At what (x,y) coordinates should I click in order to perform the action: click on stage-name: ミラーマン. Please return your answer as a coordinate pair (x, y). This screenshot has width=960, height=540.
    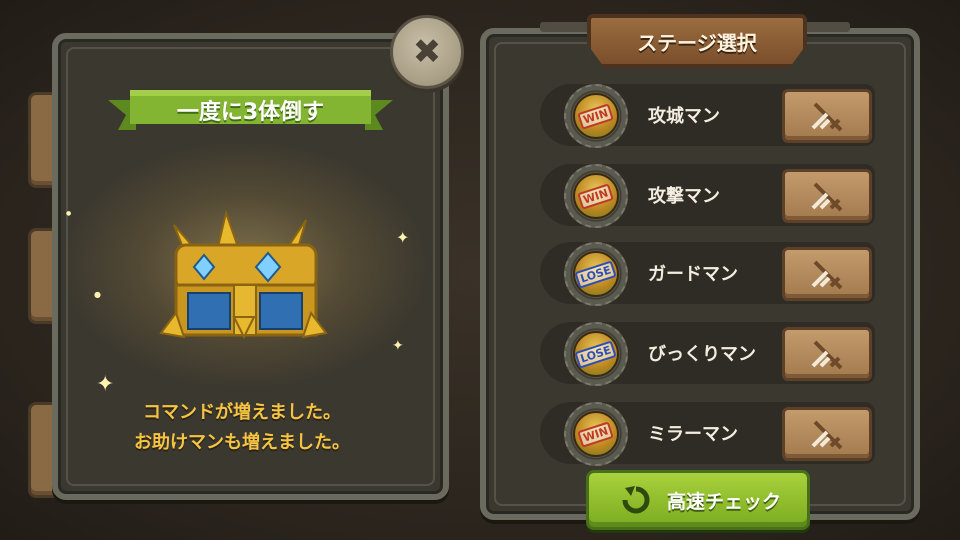
    Looking at the image, I should click on (693, 434).